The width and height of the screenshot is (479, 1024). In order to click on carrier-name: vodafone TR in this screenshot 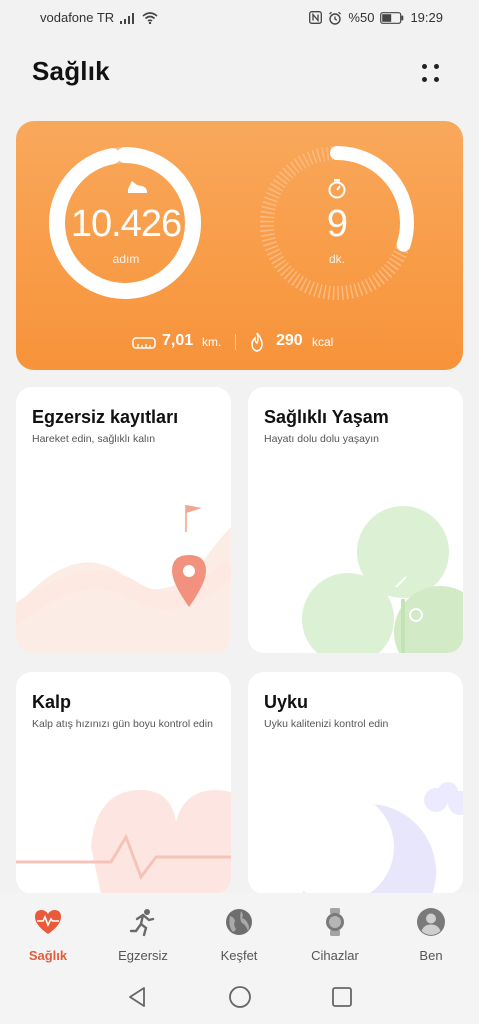, I will do `click(77, 17)`.